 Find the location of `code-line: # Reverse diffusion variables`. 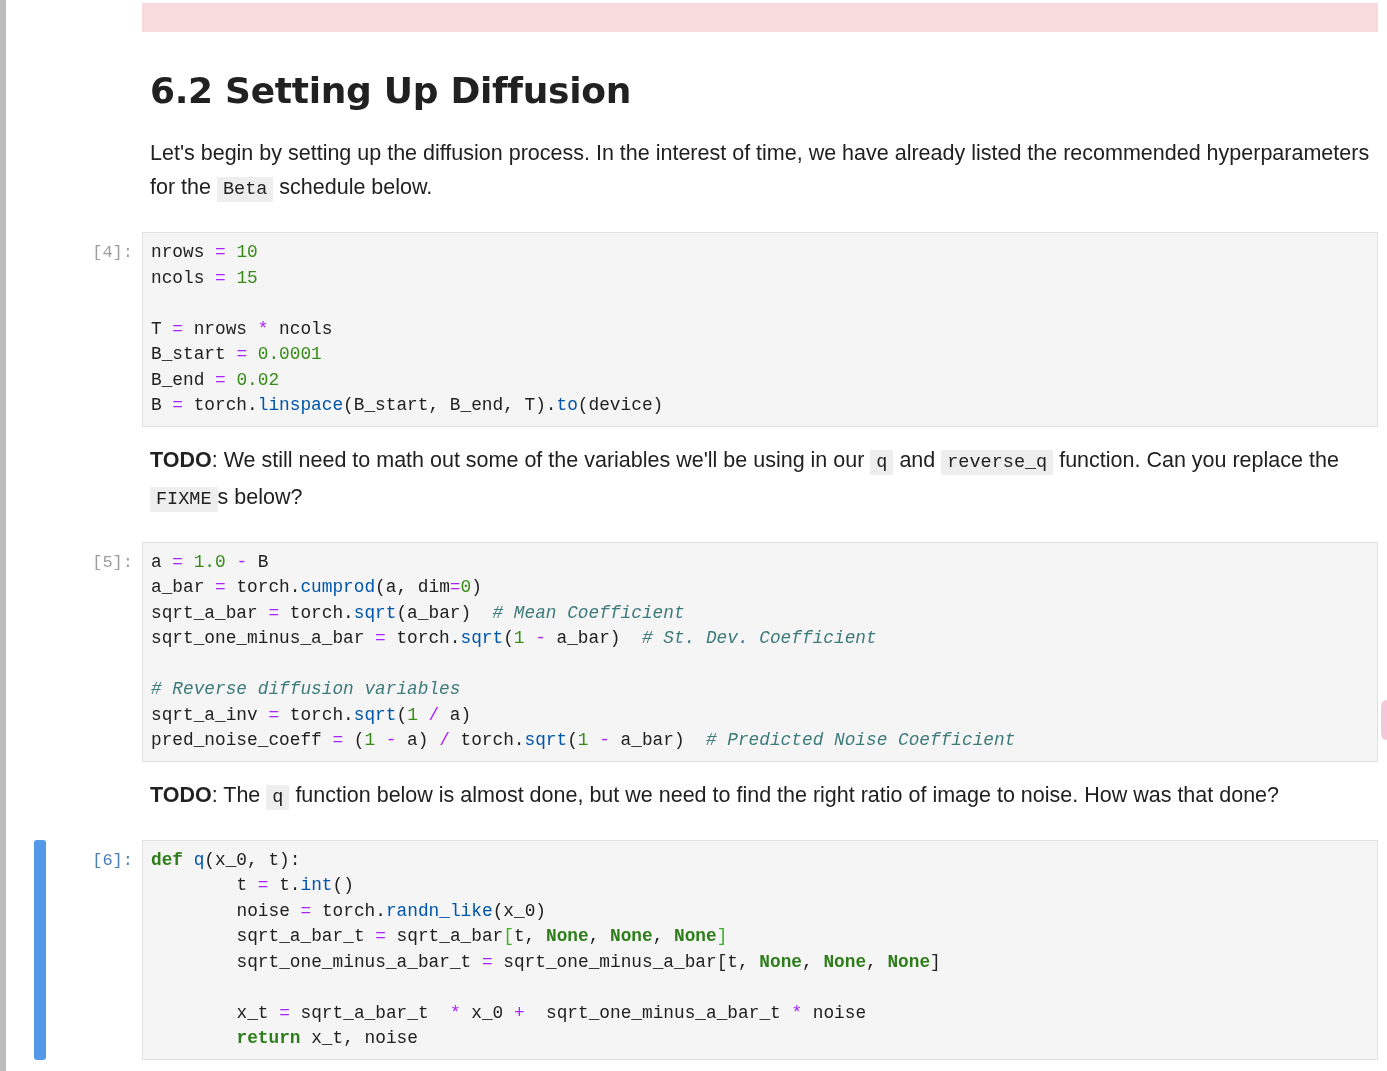

code-line: # Reverse diffusion variables is located at coordinates (306, 689).